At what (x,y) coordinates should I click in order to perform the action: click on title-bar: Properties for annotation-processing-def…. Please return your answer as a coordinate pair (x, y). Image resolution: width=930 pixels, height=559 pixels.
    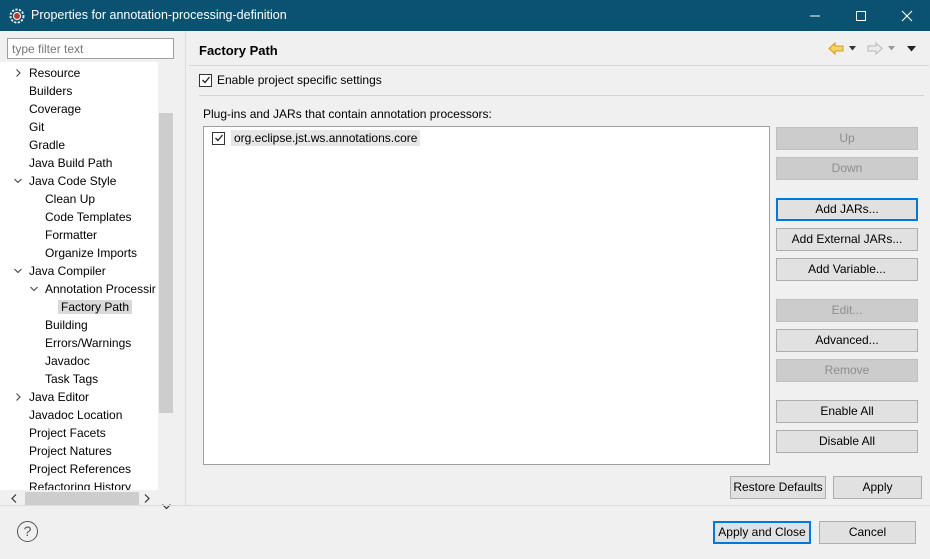
    Looking at the image, I should click on (465, 15).